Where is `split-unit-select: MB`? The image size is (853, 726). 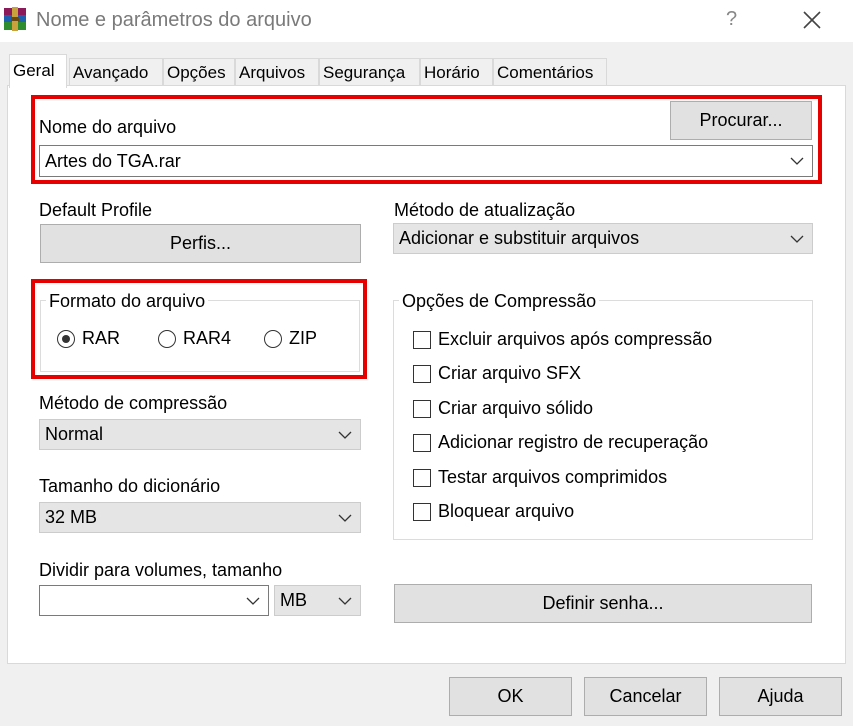
split-unit-select: MB is located at coordinates (317, 600).